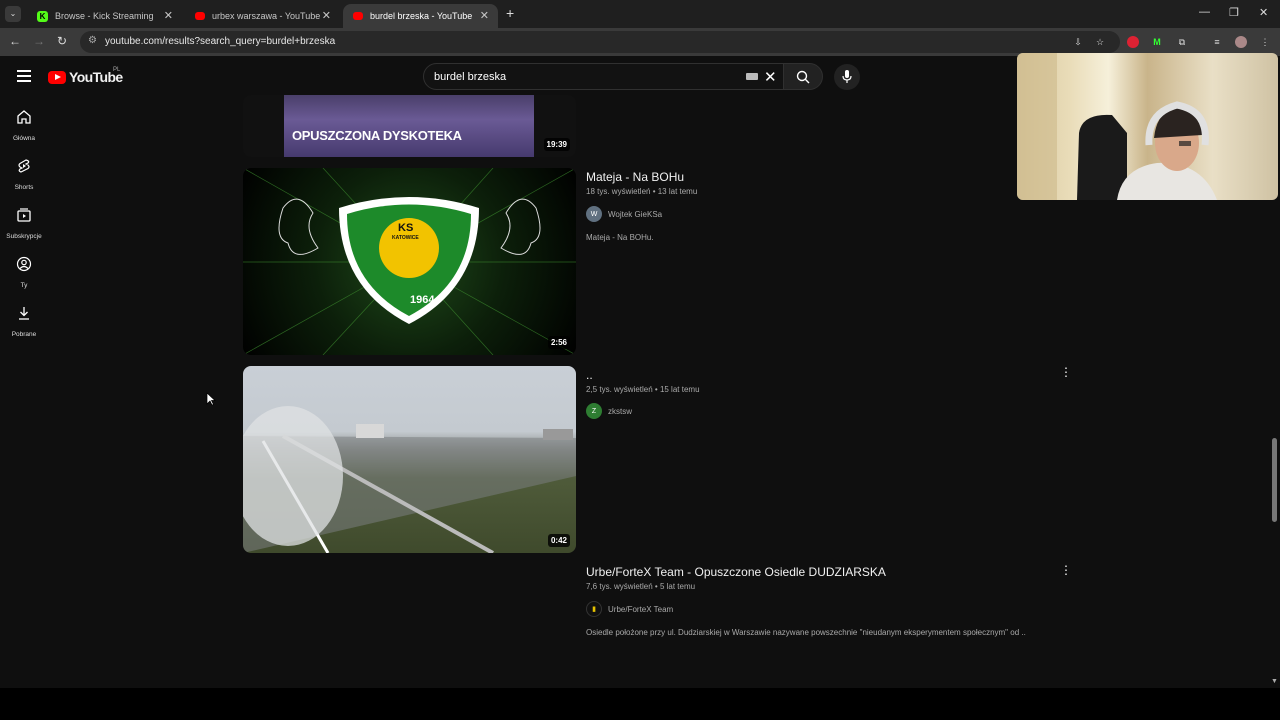 The width and height of the screenshot is (1280, 720). Describe the element at coordinates (1117, 126) in the screenshot. I see `streamer-silhouette` at that location.